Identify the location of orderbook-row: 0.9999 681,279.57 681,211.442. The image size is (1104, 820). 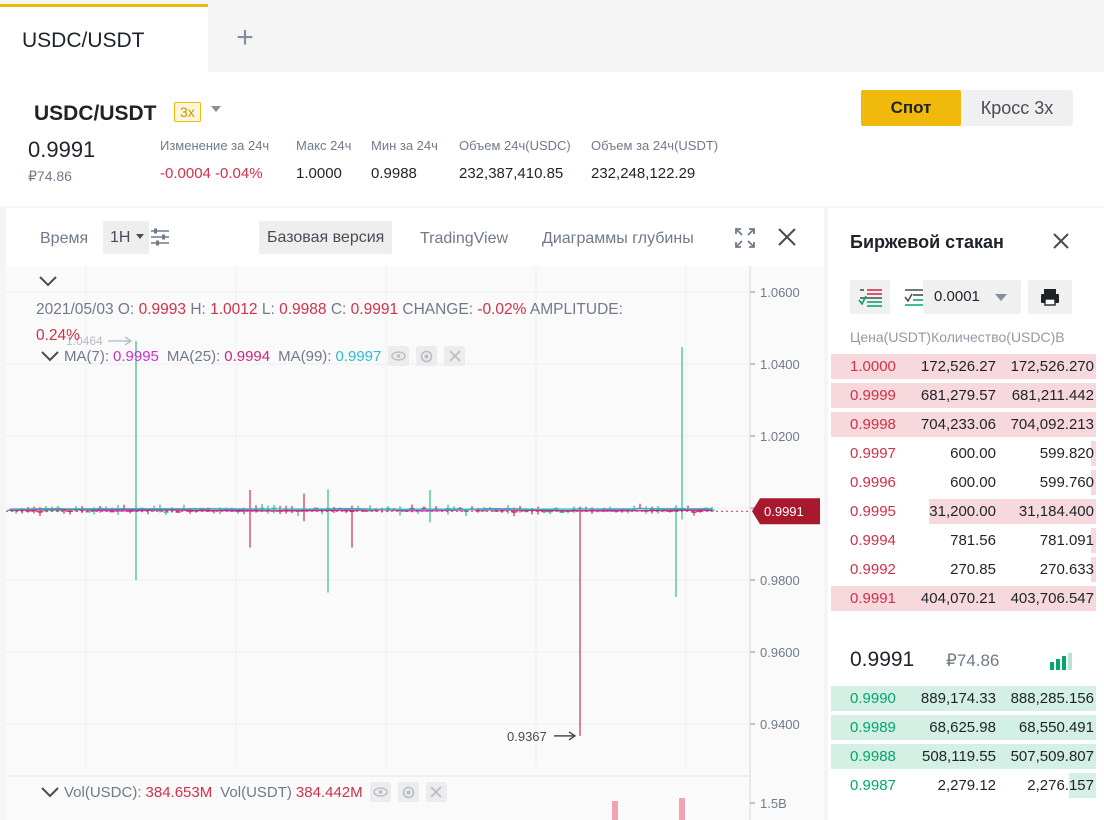
(966, 395).